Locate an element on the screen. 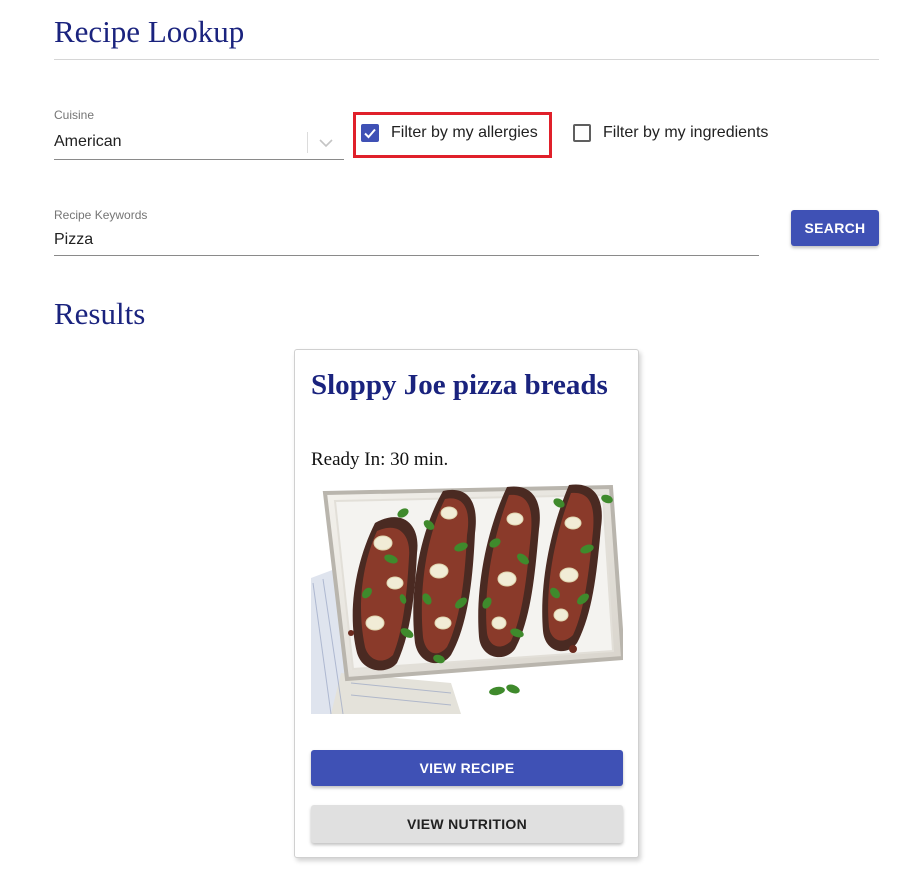 The image size is (904, 872). filter-allergies-checkbox: Filter by my allergies is located at coordinates (449, 133).